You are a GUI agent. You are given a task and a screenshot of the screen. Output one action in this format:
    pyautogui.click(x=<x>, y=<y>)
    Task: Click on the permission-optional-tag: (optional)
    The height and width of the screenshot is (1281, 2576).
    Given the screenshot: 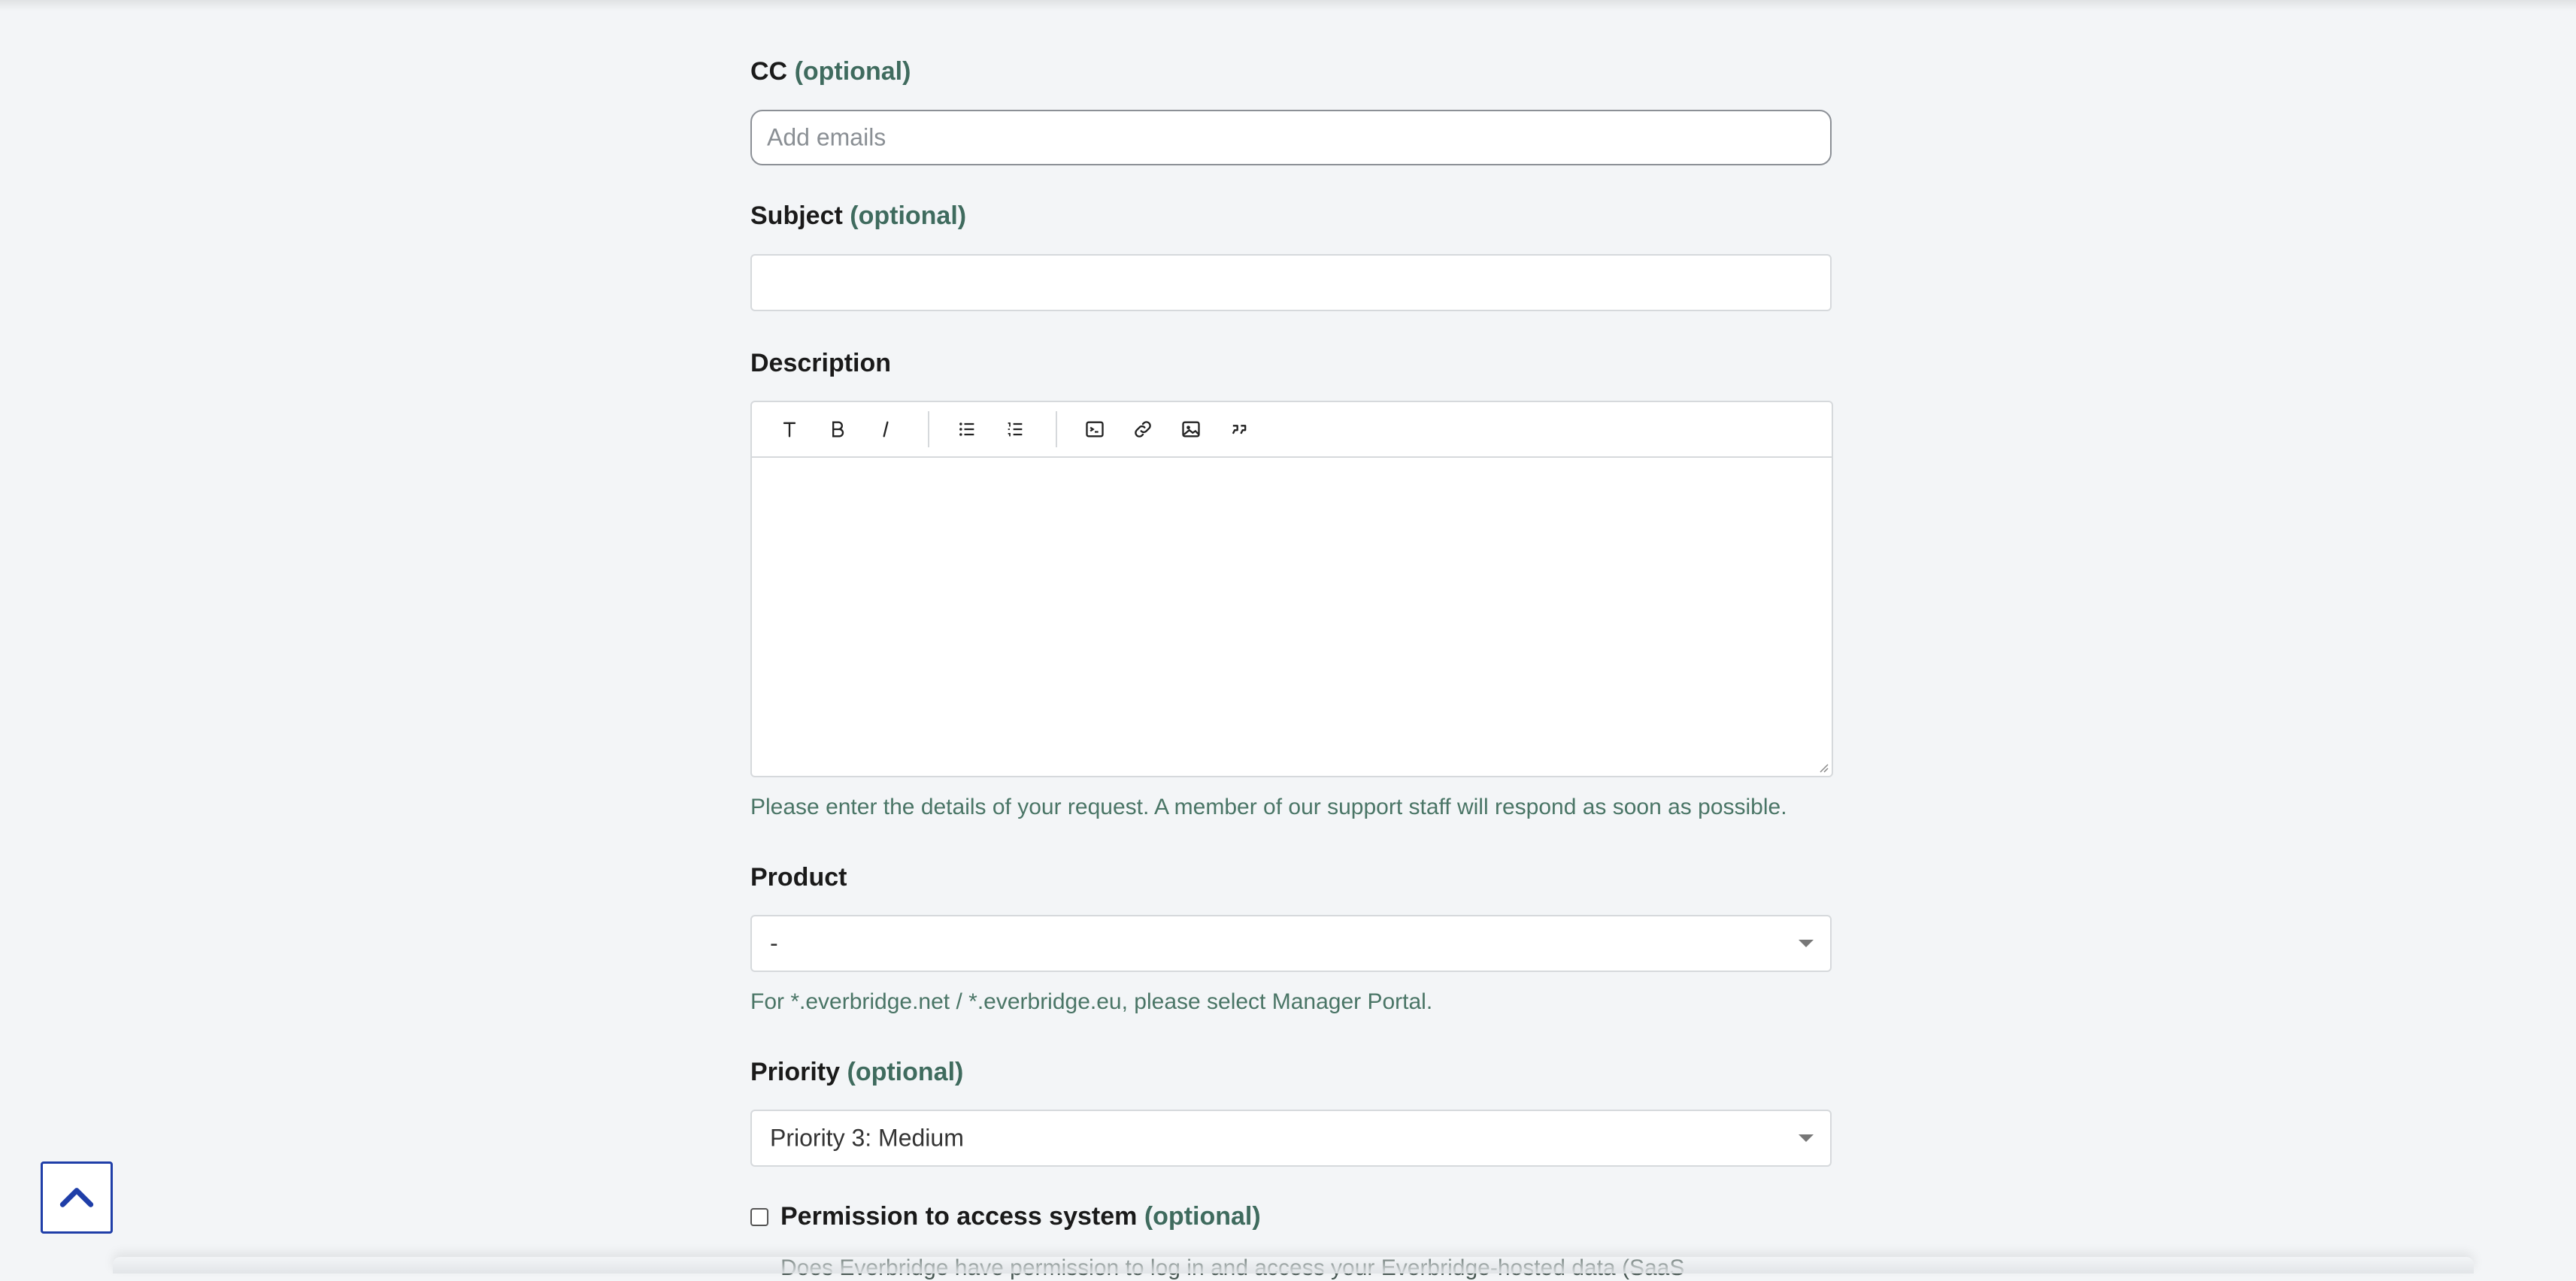 What is the action you would take?
    pyautogui.click(x=1202, y=1216)
    